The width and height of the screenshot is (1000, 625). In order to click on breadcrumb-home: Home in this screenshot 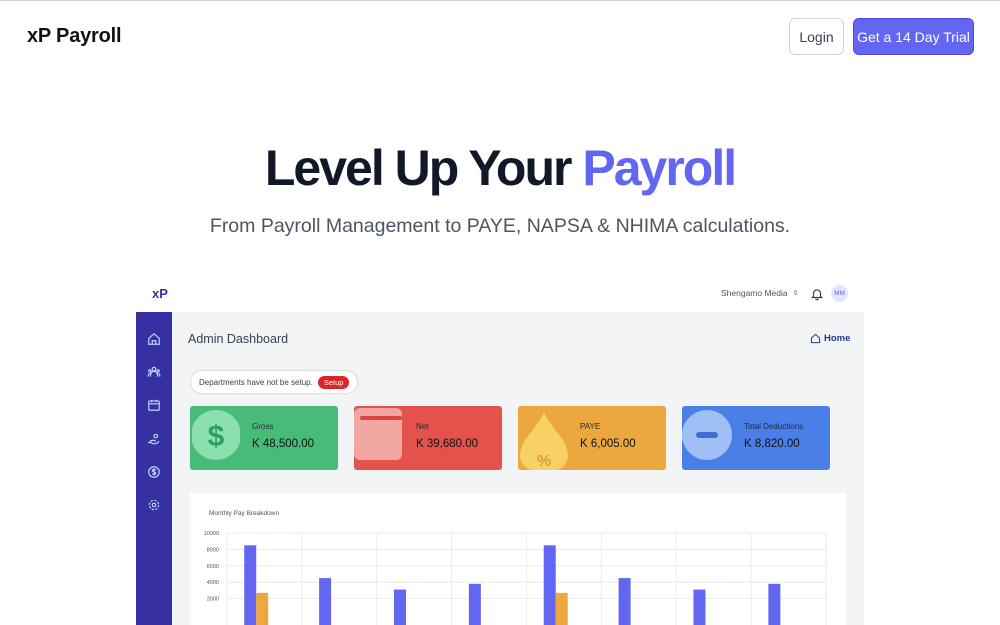, I will do `click(830, 338)`.